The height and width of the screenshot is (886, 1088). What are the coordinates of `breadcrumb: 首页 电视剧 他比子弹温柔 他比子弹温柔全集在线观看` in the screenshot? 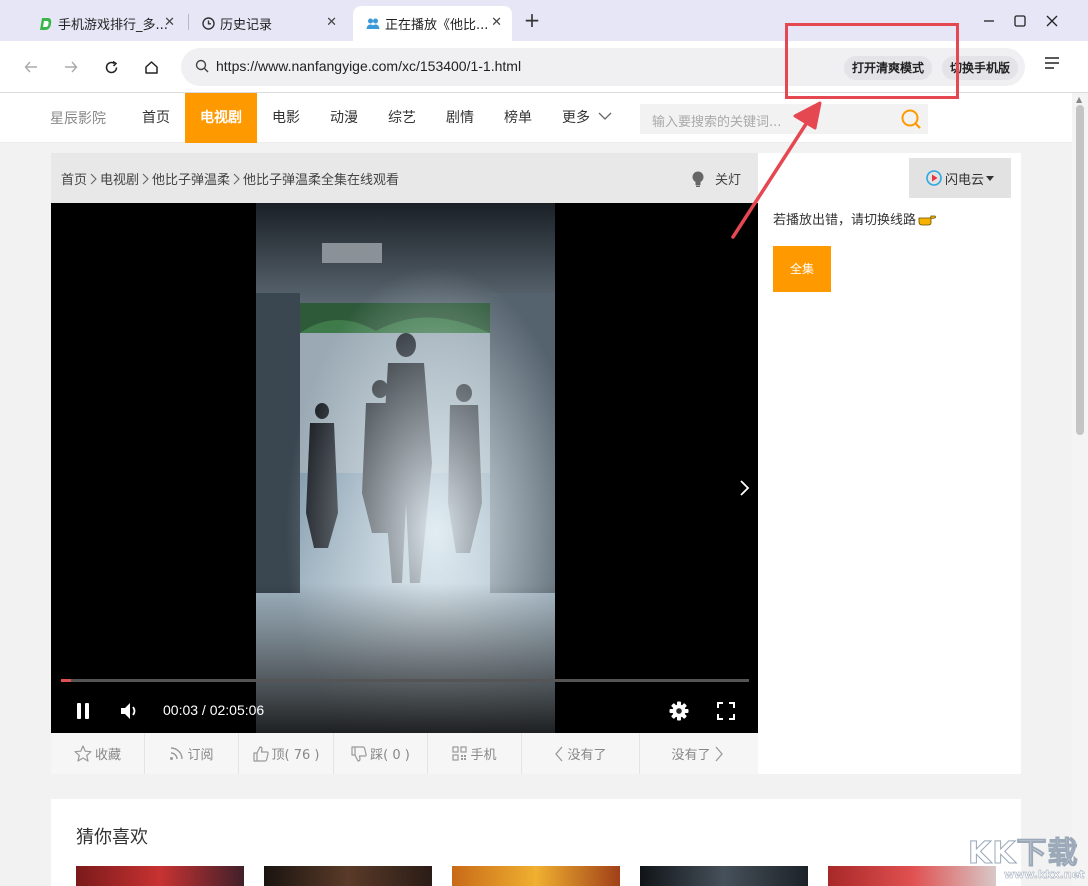 It's located at (230, 178).